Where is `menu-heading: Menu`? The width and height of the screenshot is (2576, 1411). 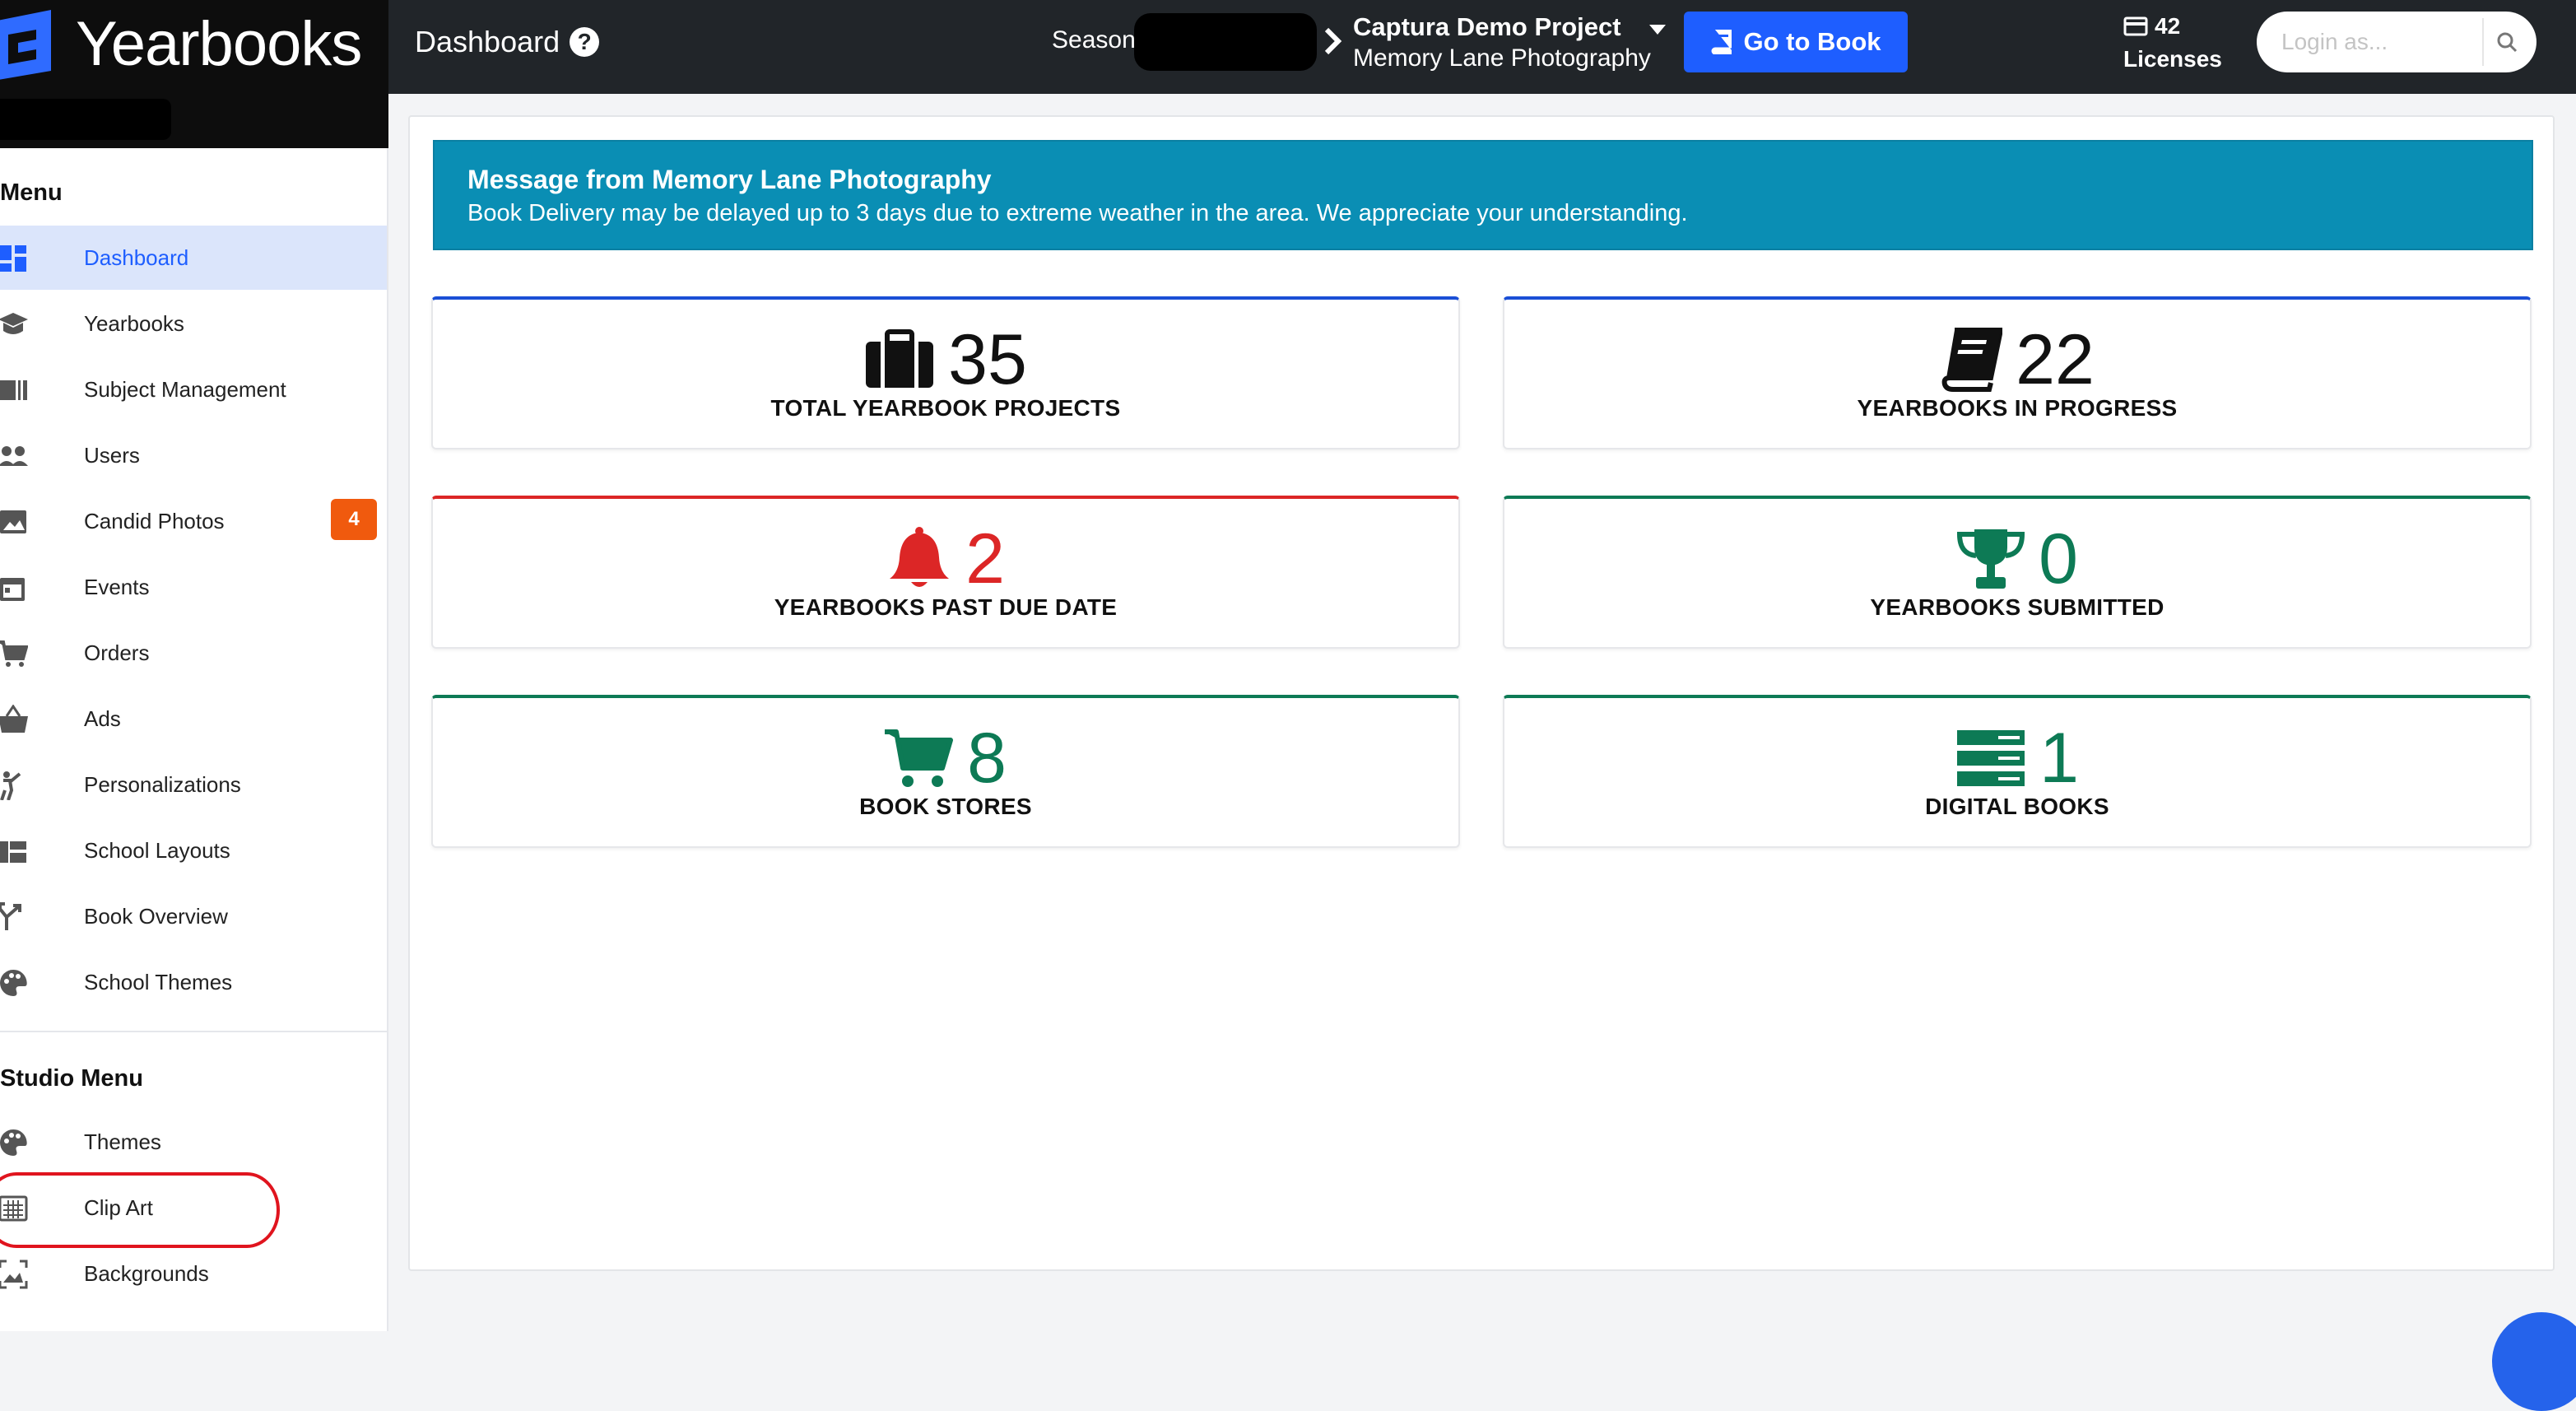 menu-heading: Menu is located at coordinates (31, 192).